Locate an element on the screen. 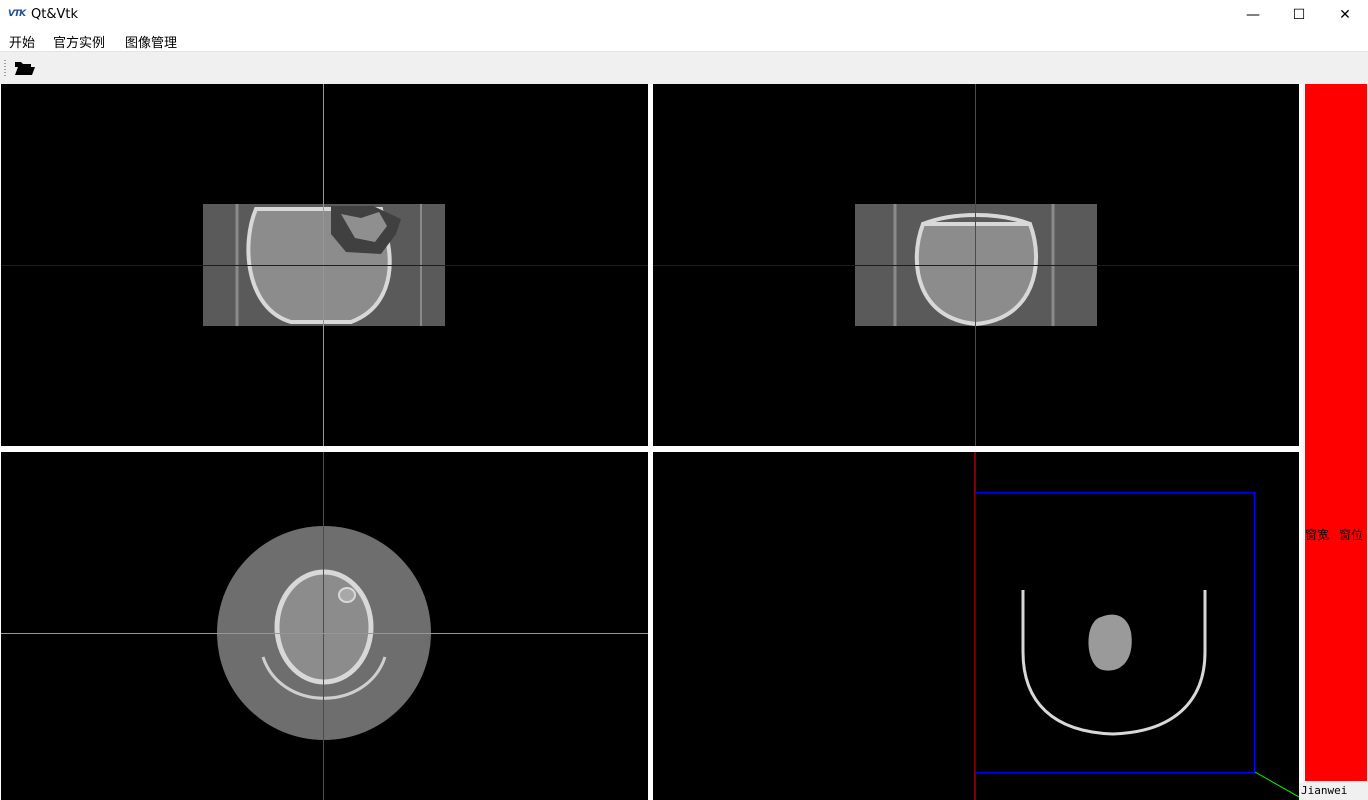 This screenshot has width=1368, height=800. minimize-icon: — is located at coordinates (1253, 15).